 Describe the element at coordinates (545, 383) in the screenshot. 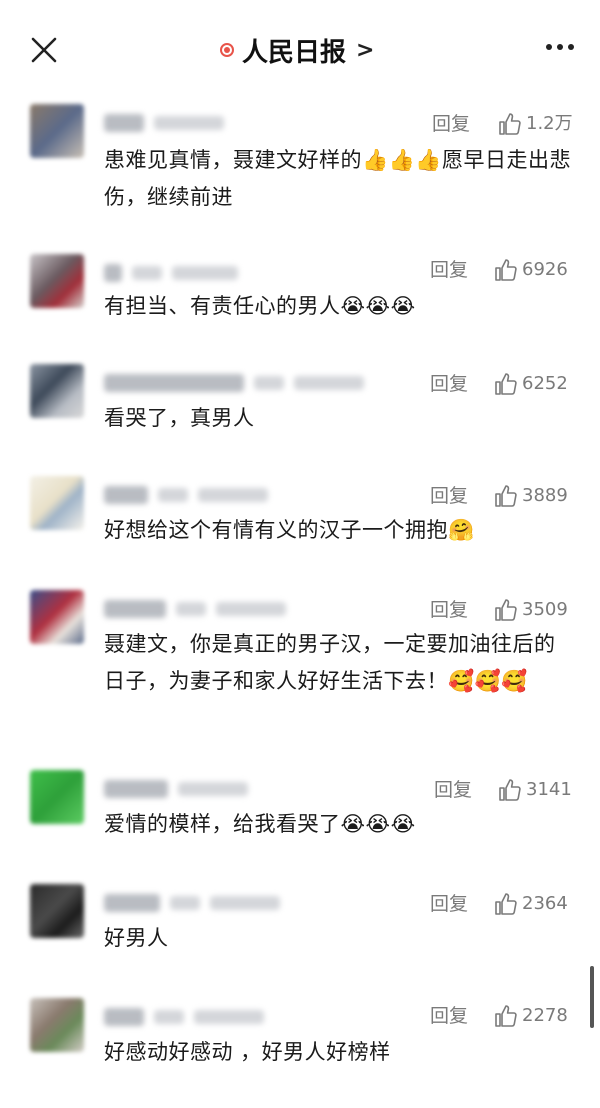

I see `like-count: 6252` at that location.